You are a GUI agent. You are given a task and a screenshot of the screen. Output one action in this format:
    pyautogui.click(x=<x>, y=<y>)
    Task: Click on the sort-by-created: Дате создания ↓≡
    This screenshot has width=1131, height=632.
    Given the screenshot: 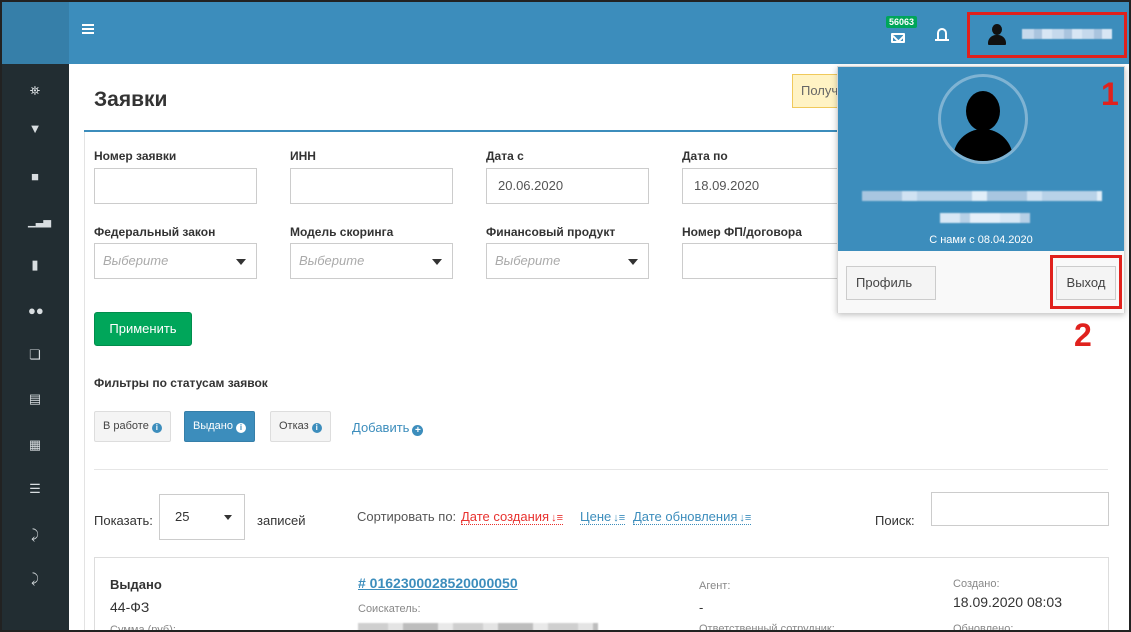 What is the action you would take?
    pyautogui.click(x=512, y=517)
    